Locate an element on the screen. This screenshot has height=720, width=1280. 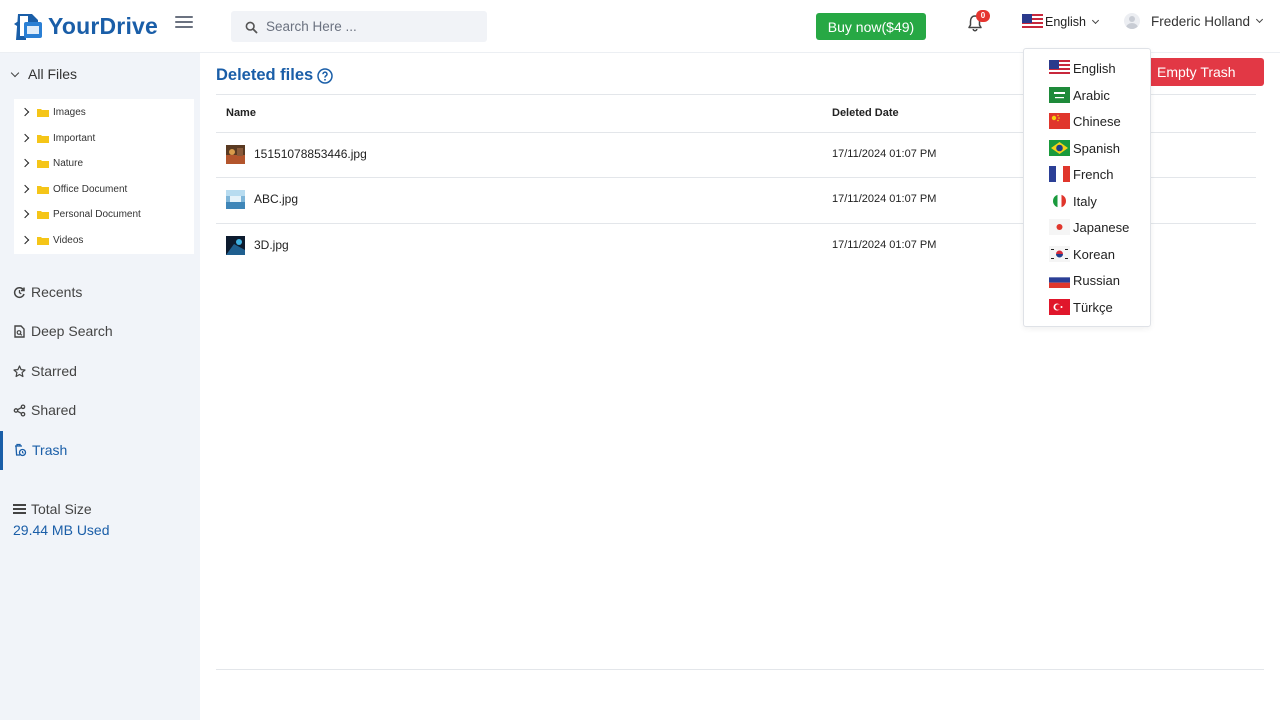
file-name: ABC.jpg is located at coordinates (276, 199).